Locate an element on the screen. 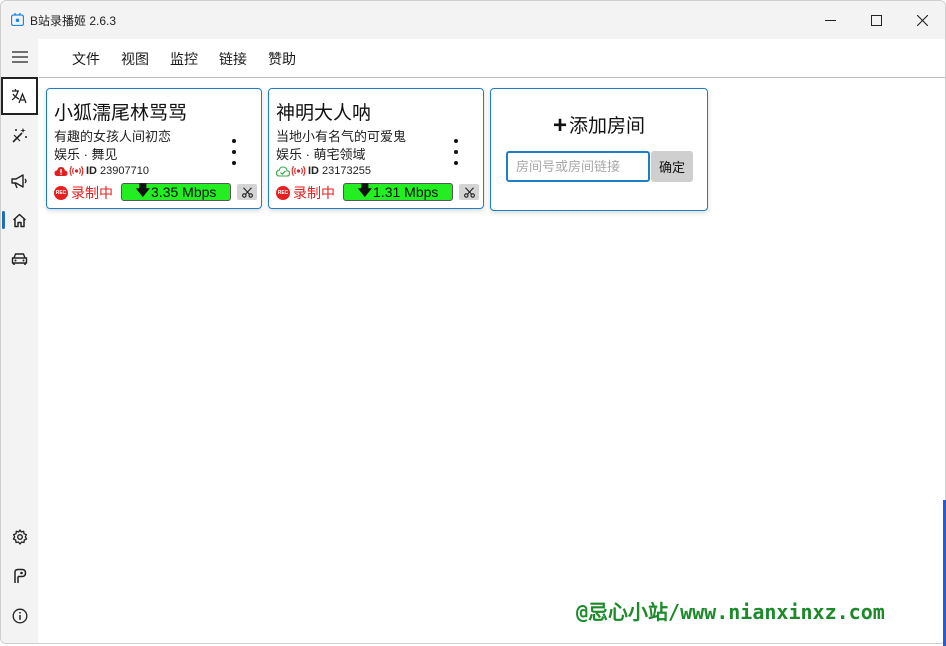 The image size is (946, 646). recording-status-row: REC 录制中 🡇 3.35 Mbps is located at coordinates (155, 192).